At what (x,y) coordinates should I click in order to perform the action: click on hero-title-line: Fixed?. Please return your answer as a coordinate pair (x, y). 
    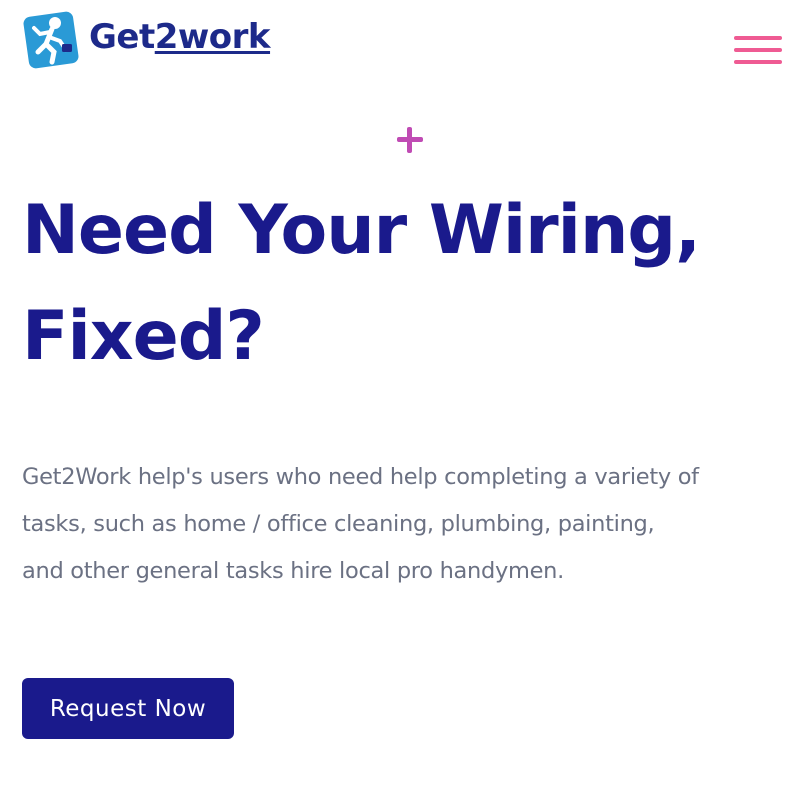
    Looking at the image, I should click on (143, 336).